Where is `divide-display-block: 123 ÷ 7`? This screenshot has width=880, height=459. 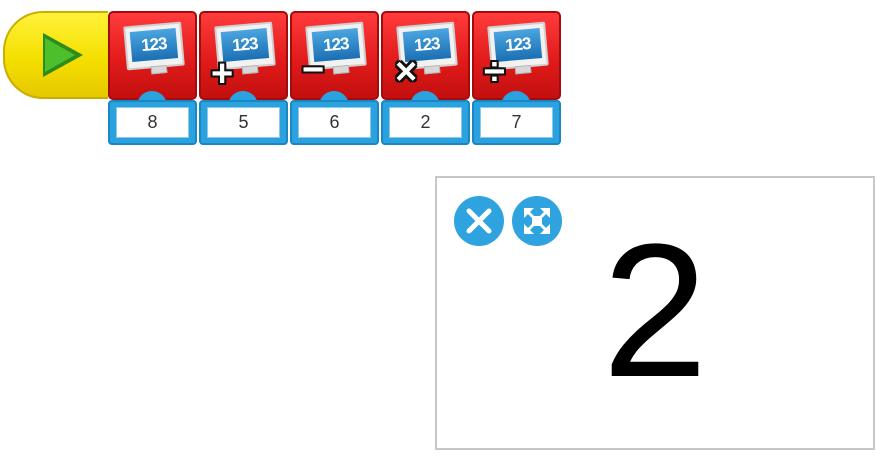 divide-display-block: 123 ÷ 7 is located at coordinates (516, 78).